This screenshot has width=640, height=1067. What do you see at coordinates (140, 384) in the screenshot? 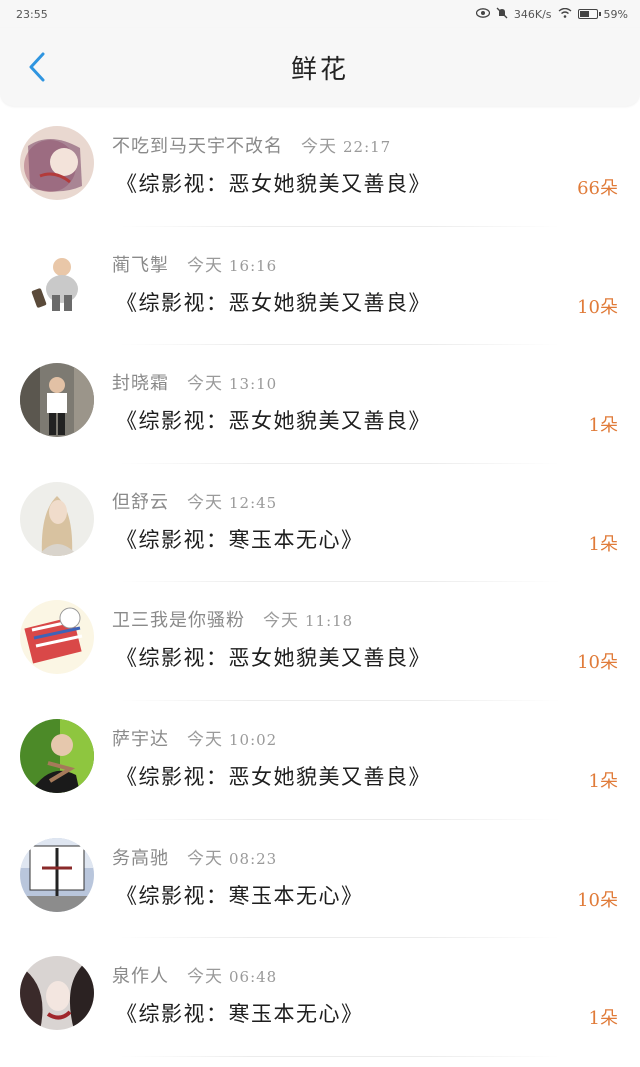
I see `username: 封晓霜` at bounding box center [140, 384].